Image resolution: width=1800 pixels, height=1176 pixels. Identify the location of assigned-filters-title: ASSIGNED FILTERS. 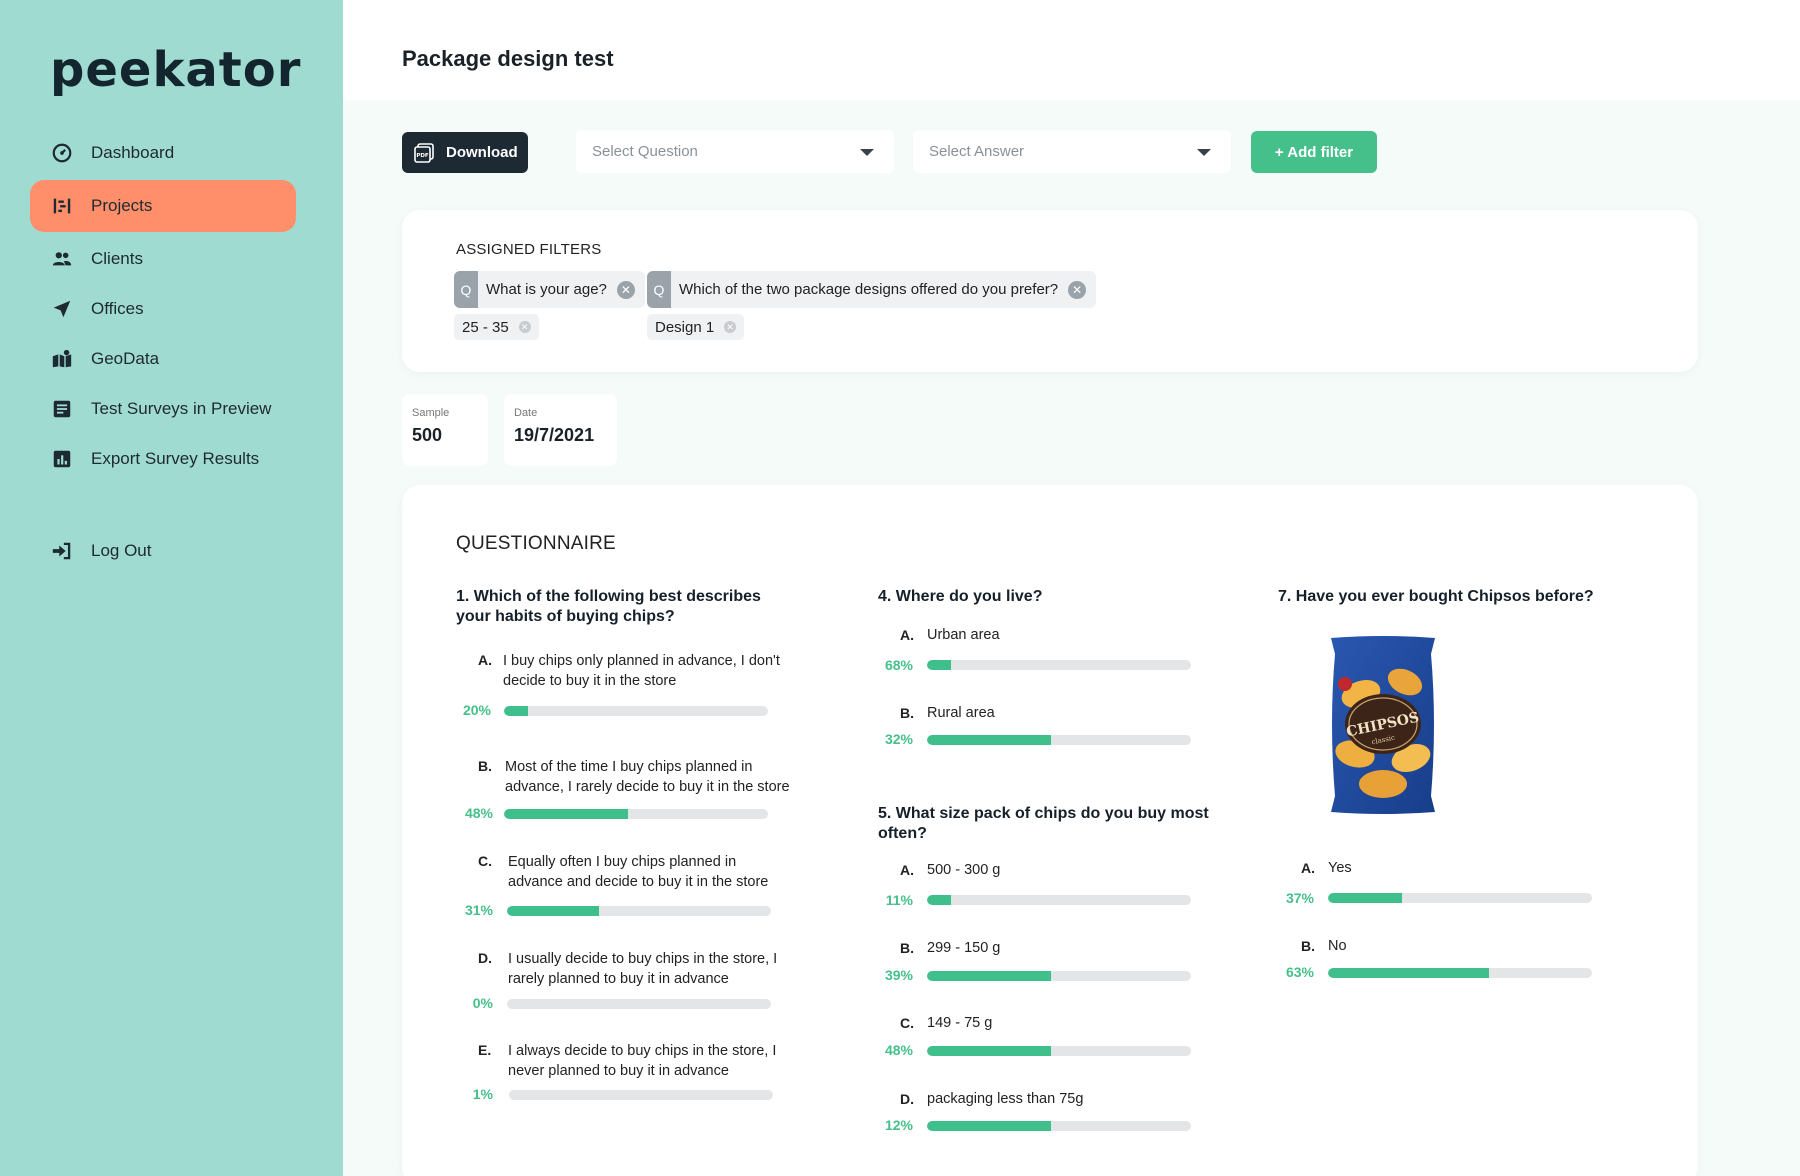
(529, 249).